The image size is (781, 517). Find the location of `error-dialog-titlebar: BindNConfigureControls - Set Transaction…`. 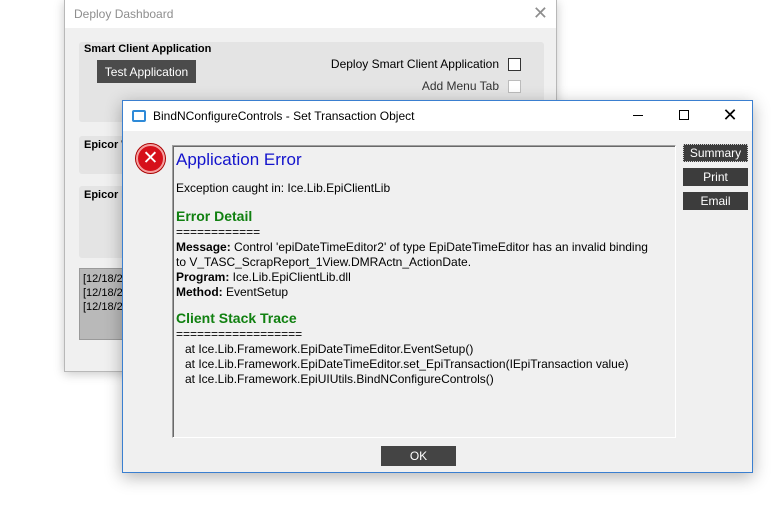

error-dialog-titlebar: BindNConfigureControls - Set Transaction… is located at coordinates (437, 116).